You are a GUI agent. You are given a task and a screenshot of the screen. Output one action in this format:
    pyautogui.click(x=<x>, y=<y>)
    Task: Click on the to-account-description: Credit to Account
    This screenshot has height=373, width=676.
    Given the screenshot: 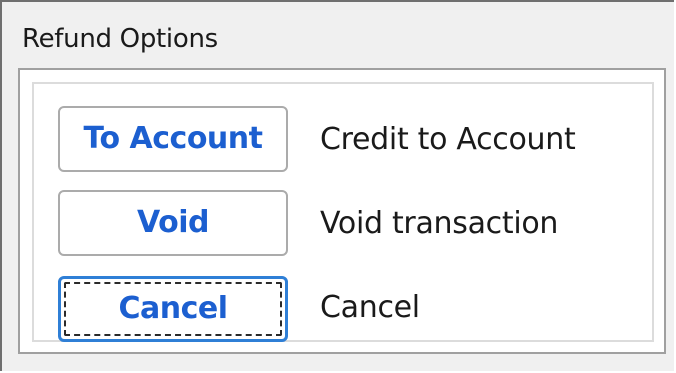 What is the action you would take?
    pyautogui.click(x=448, y=139)
    